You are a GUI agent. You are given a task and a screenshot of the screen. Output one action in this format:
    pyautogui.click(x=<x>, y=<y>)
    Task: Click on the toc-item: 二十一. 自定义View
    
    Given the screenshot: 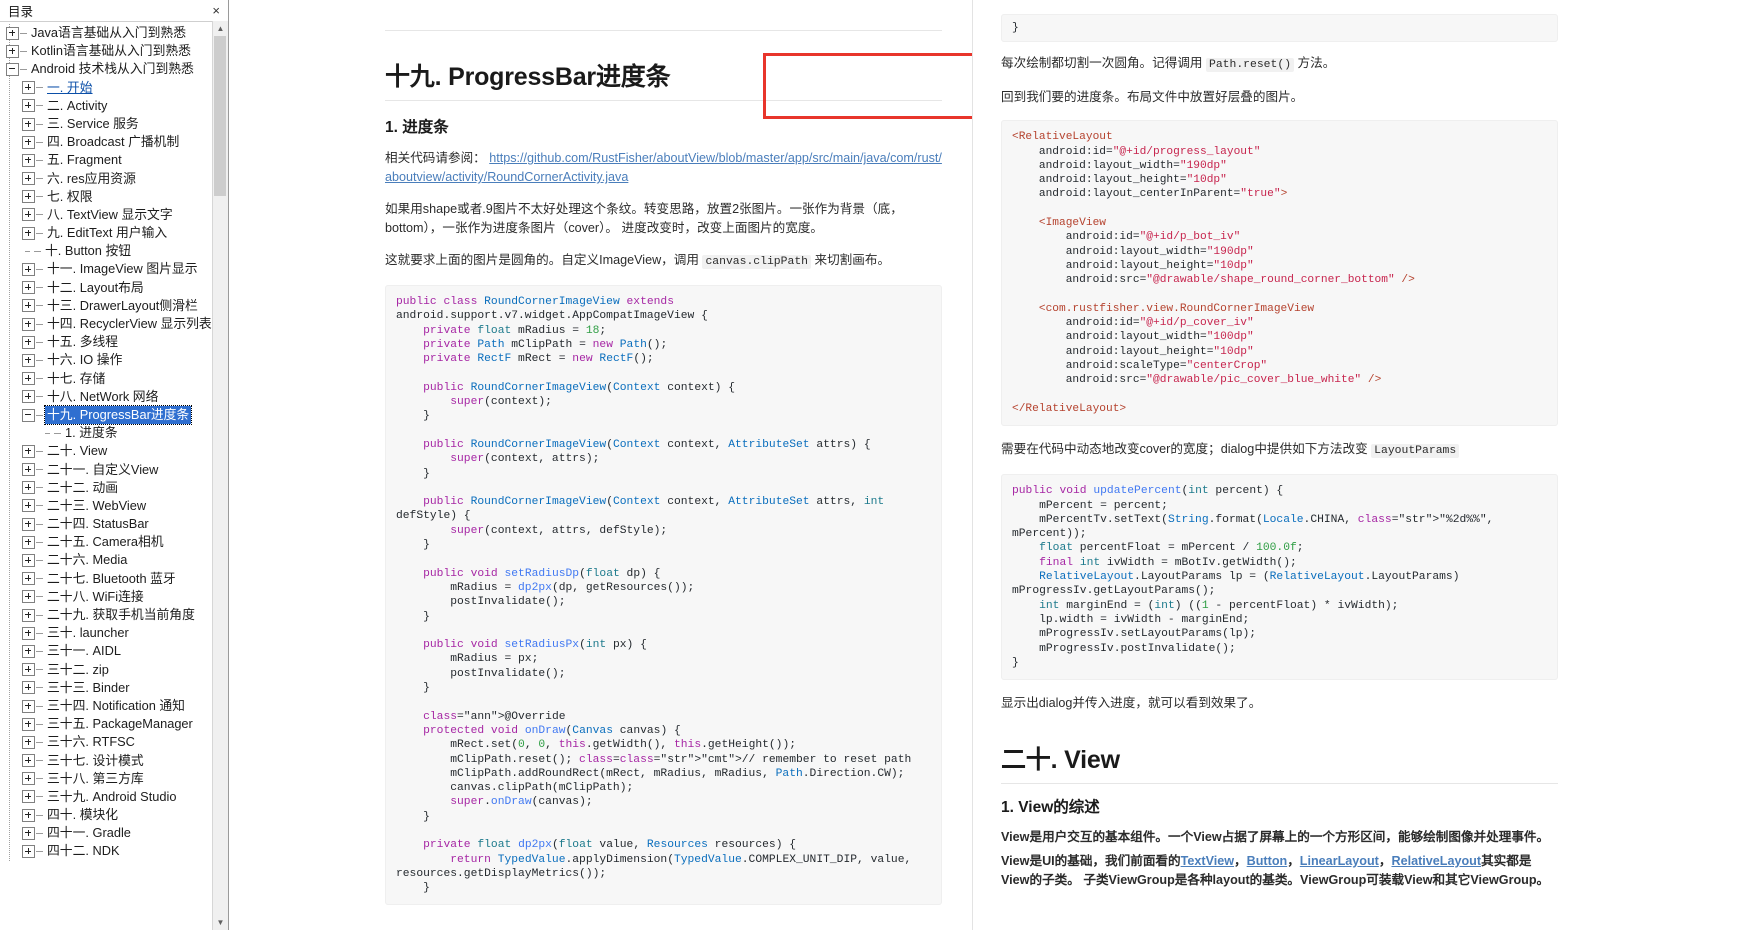 What is the action you would take?
    pyautogui.click(x=115, y=470)
    